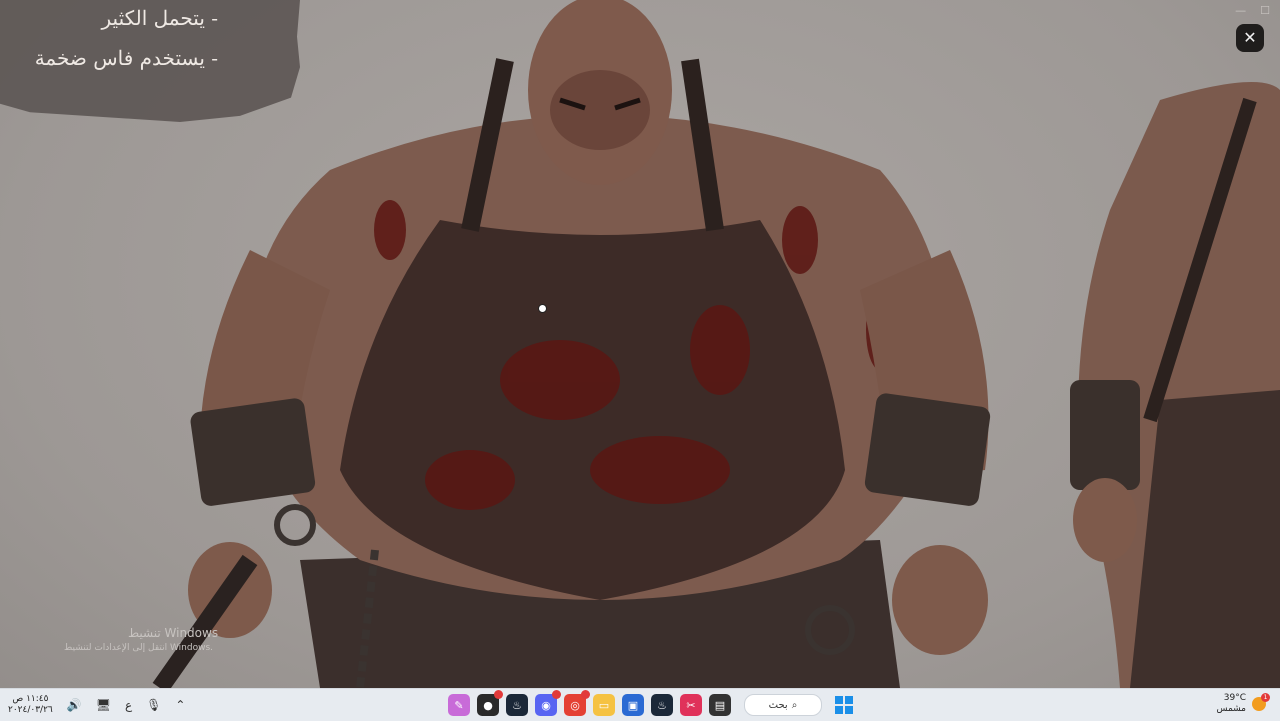 This screenshot has height=721, width=1280. Describe the element at coordinates (128, 705) in the screenshot. I see `language-indicator: ع` at that location.